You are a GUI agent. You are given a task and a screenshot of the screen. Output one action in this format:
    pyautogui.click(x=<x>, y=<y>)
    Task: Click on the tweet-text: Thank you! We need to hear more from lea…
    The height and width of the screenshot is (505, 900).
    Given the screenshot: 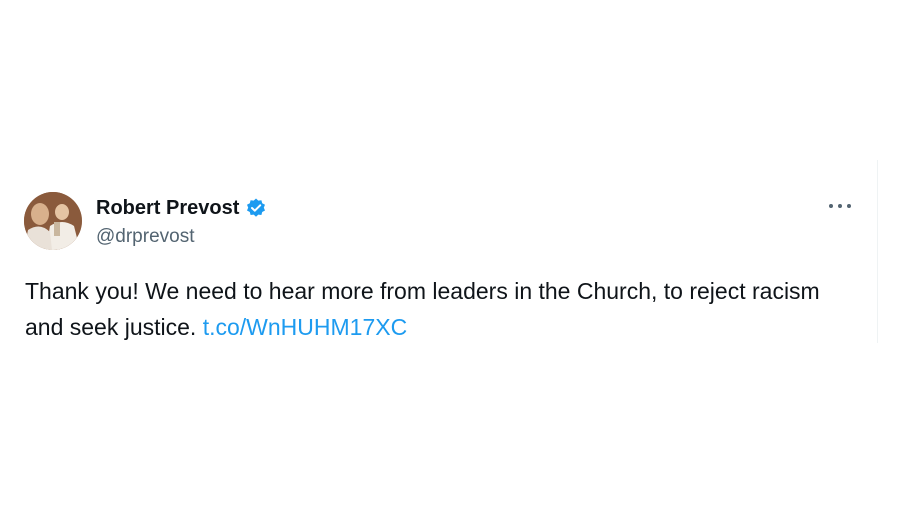 What is the action you would take?
    pyautogui.click(x=435, y=309)
    